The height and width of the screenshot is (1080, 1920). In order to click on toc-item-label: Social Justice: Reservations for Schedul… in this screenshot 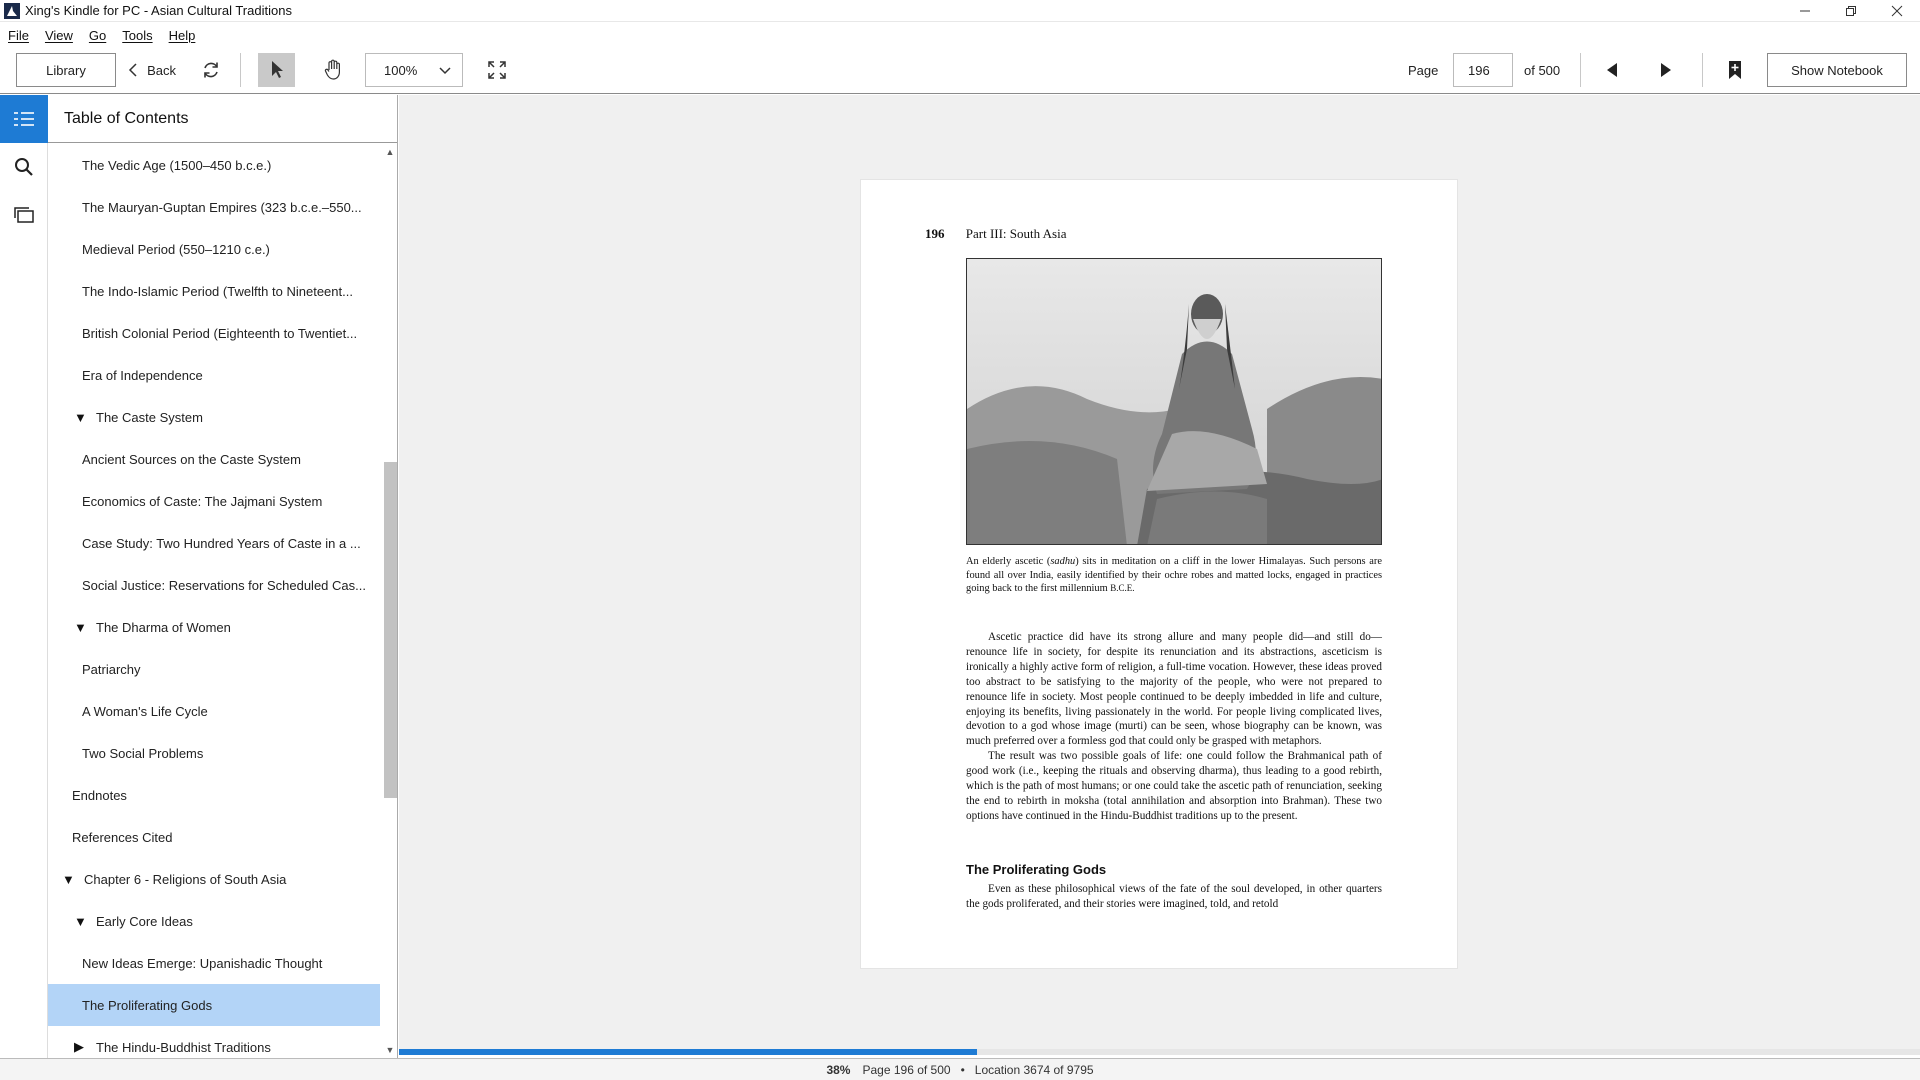, I will do `click(224, 585)`.